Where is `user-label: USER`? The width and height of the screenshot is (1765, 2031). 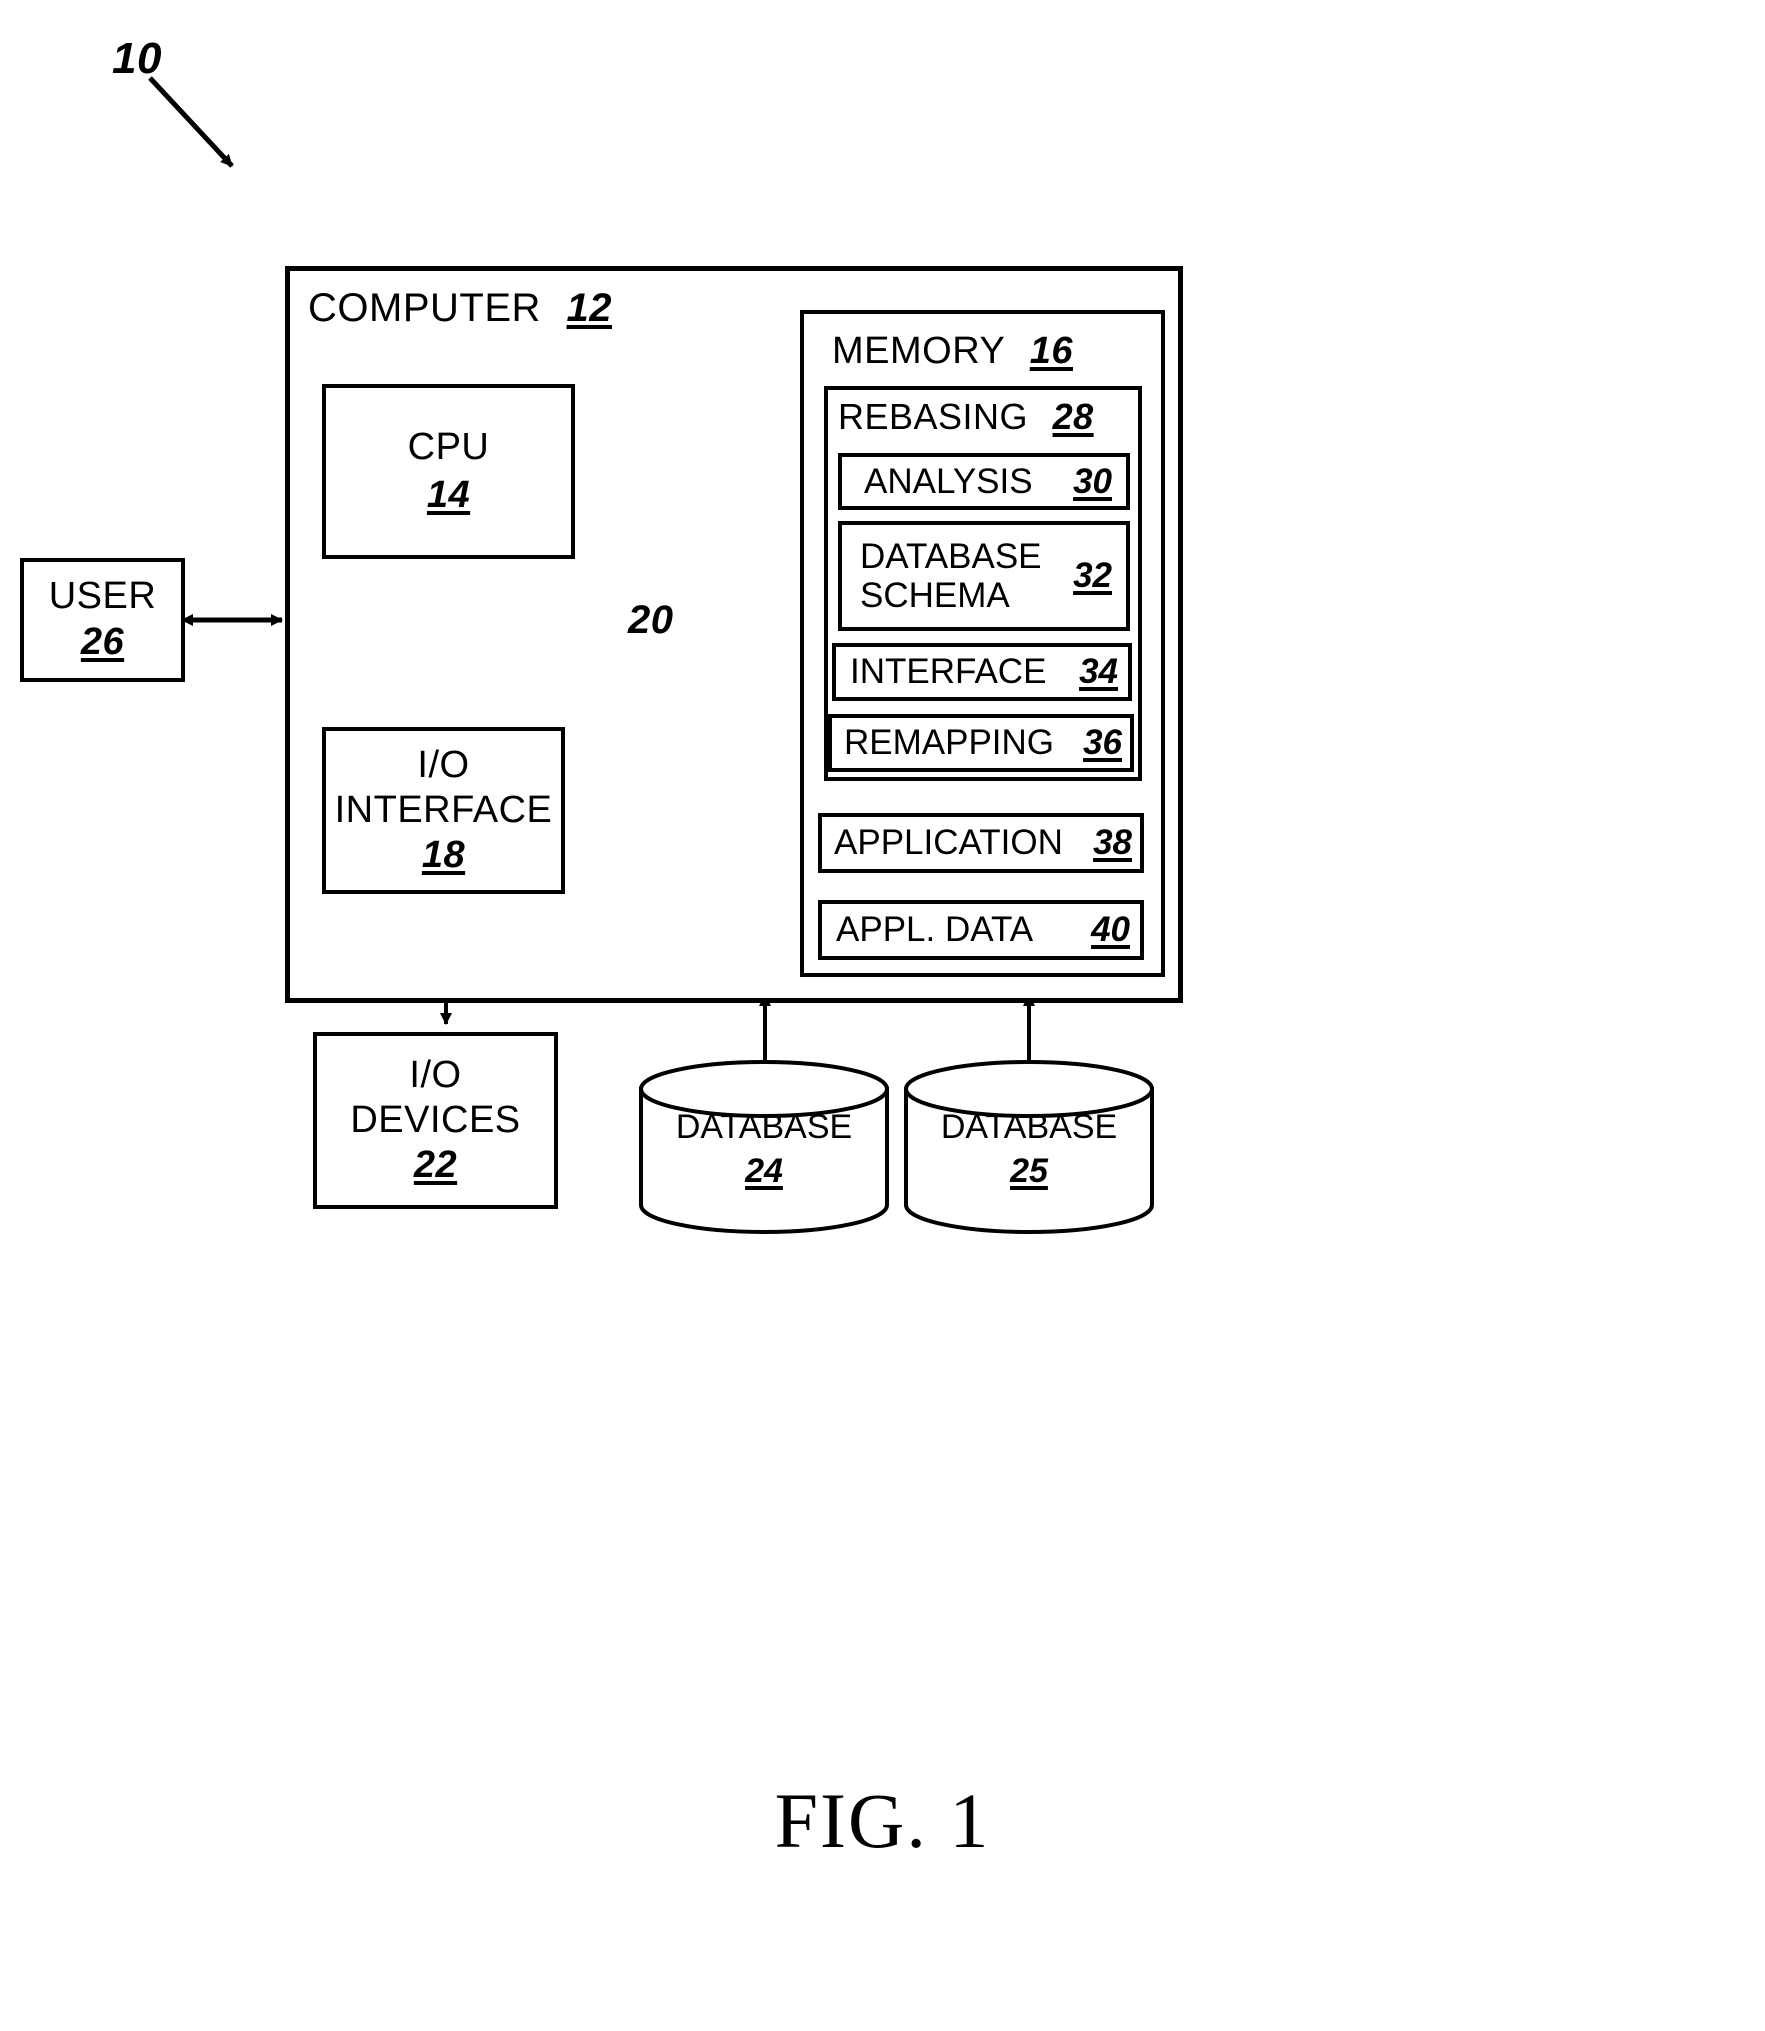 user-label: USER is located at coordinates (102, 596).